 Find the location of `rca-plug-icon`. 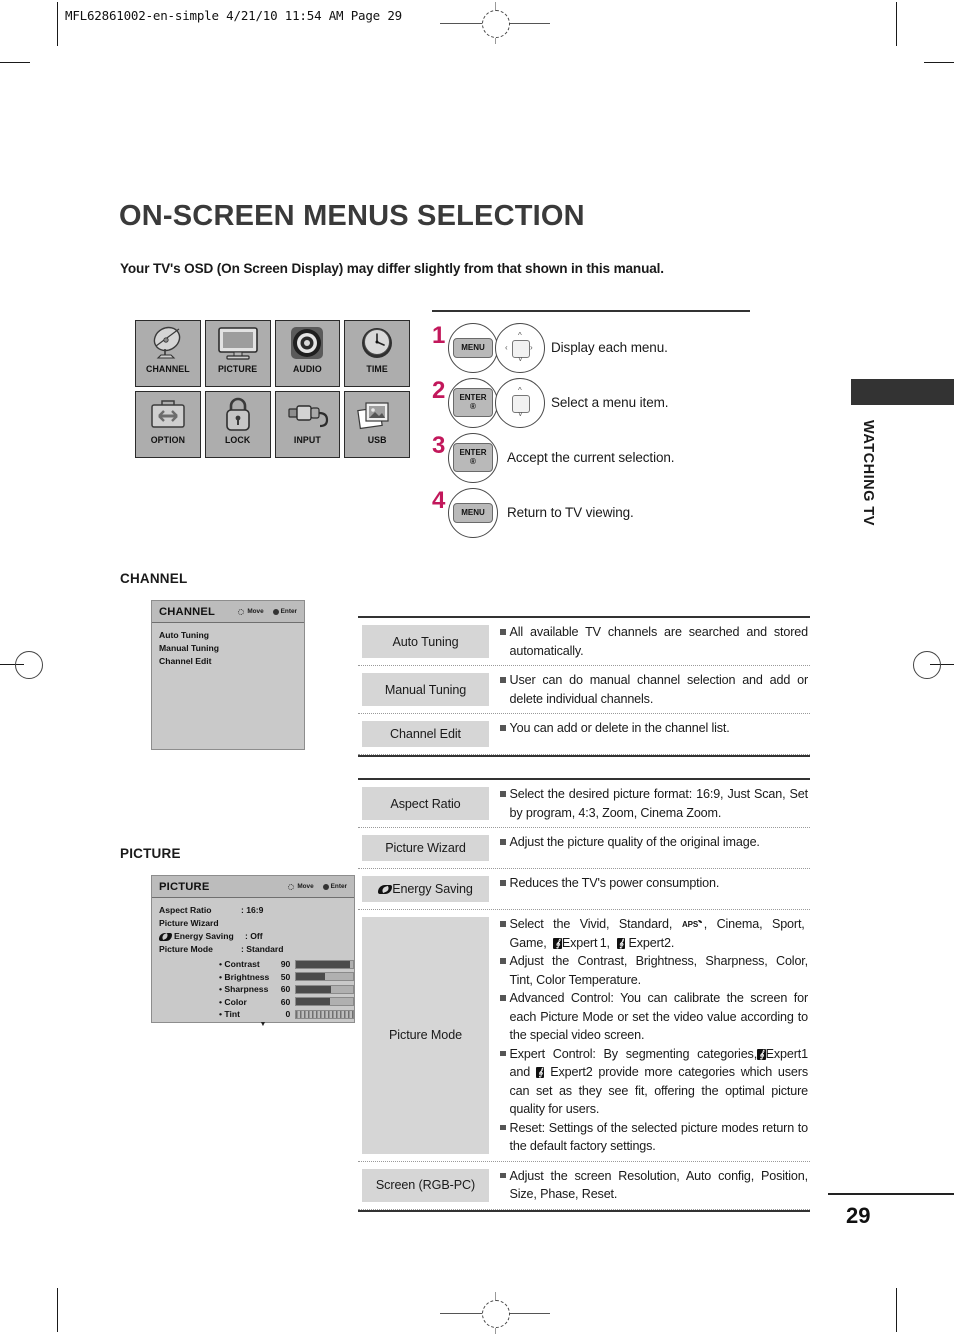

rca-plug-icon is located at coordinates (308, 414).